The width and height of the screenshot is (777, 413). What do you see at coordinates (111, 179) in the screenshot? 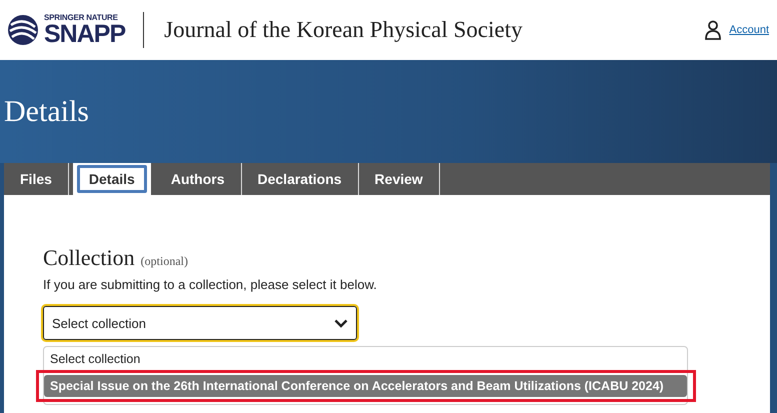
I see `tab: Details` at bounding box center [111, 179].